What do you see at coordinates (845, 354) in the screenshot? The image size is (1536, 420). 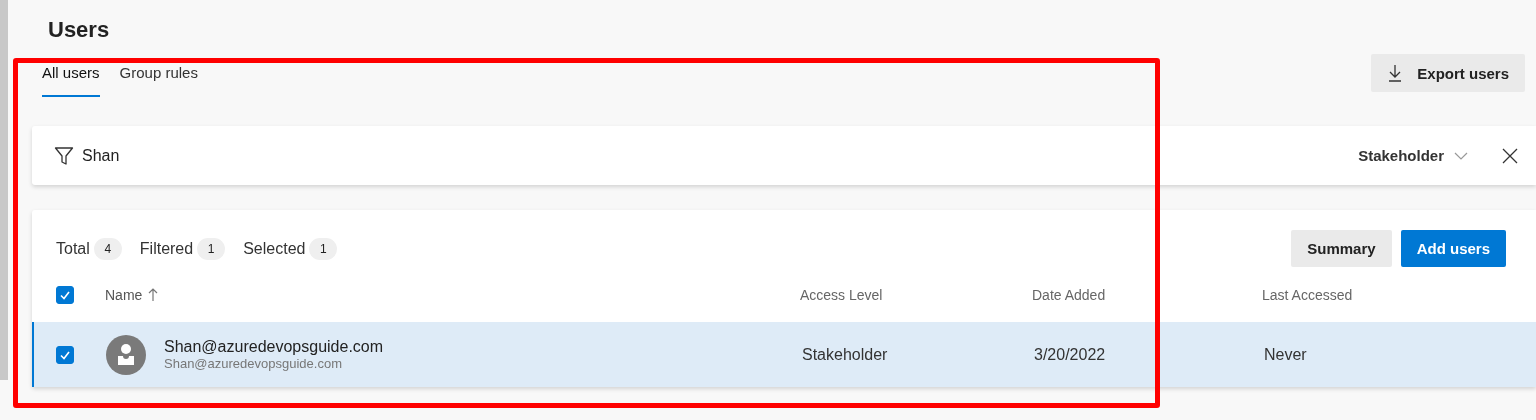 I see `table-cell-text: Stakeholder` at bounding box center [845, 354].